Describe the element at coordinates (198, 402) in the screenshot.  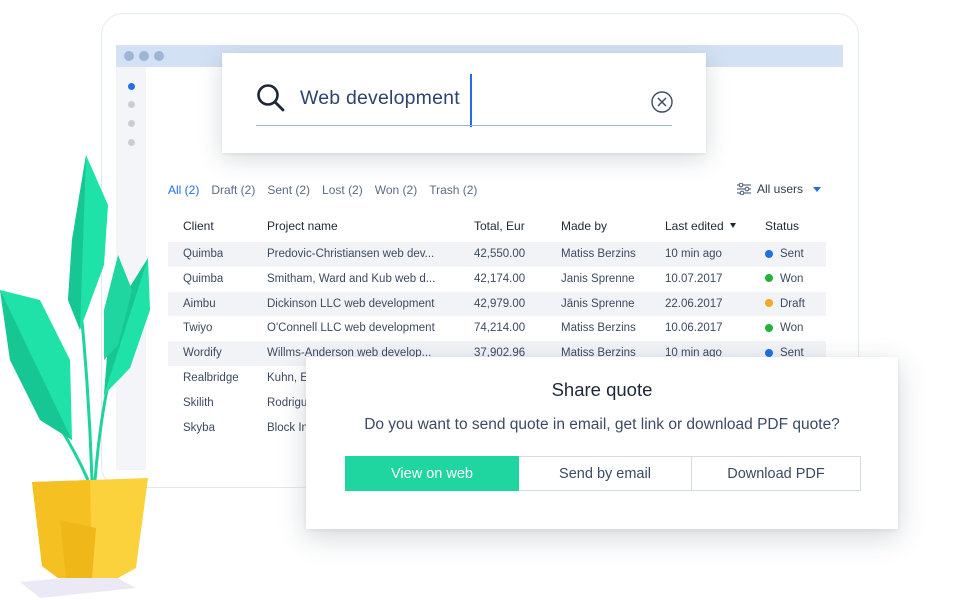
I see `cell-client: Skilith` at that location.